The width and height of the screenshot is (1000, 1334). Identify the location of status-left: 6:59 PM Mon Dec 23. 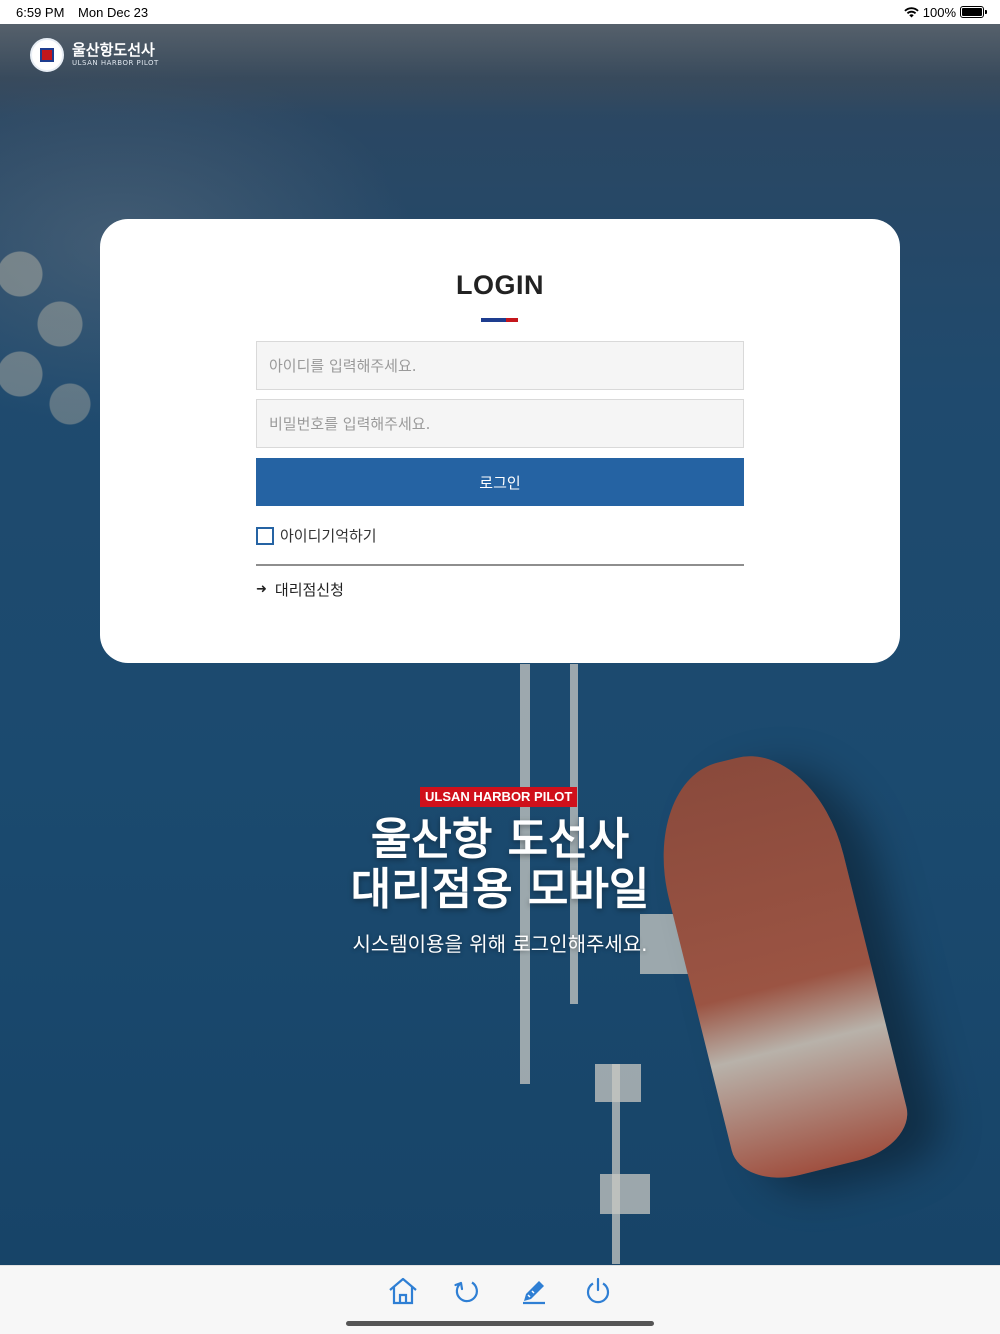
(87, 12).